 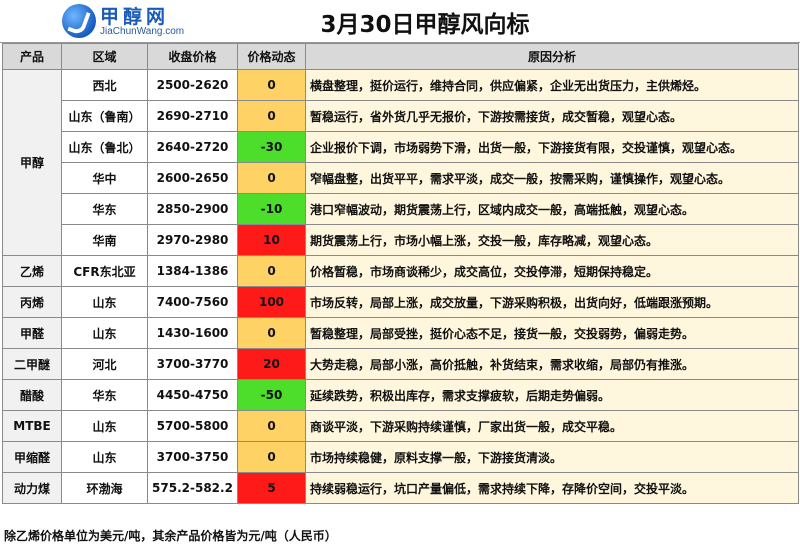 What do you see at coordinates (192, 56) in the screenshot?
I see `header-price: 收盘价格` at bounding box center [192, 56].